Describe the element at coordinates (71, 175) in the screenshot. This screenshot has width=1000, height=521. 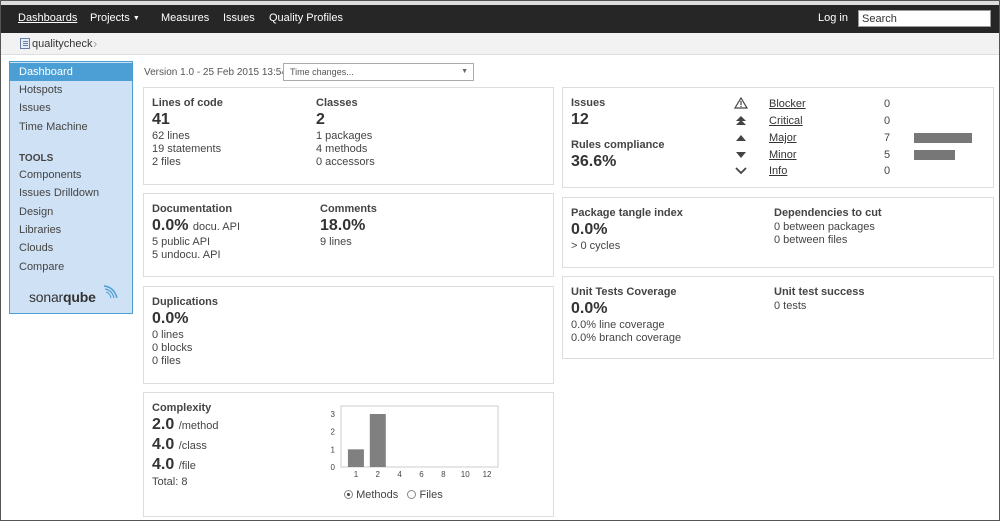
I see `sidebar-item-components: Components` at that location.